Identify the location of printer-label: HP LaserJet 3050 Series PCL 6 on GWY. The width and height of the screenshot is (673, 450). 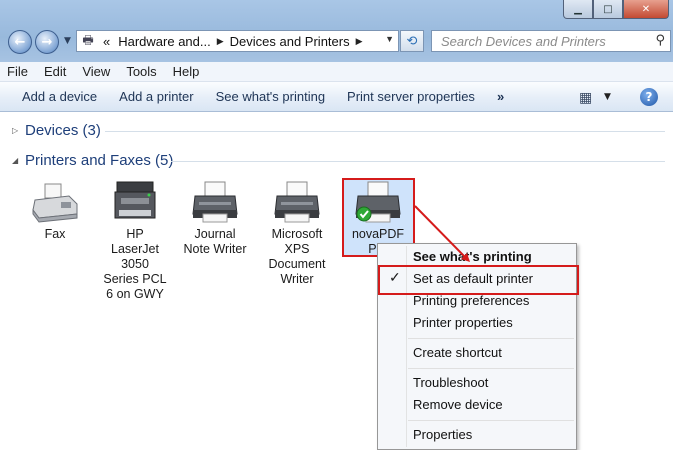
(135, 264).